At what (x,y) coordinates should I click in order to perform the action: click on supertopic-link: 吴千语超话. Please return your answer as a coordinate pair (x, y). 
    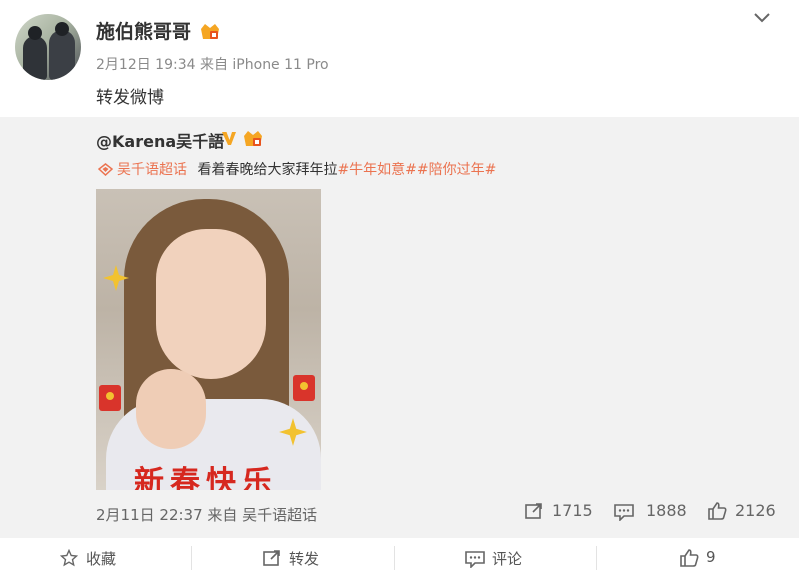
    Looking at the image, I should click on (152, 170).